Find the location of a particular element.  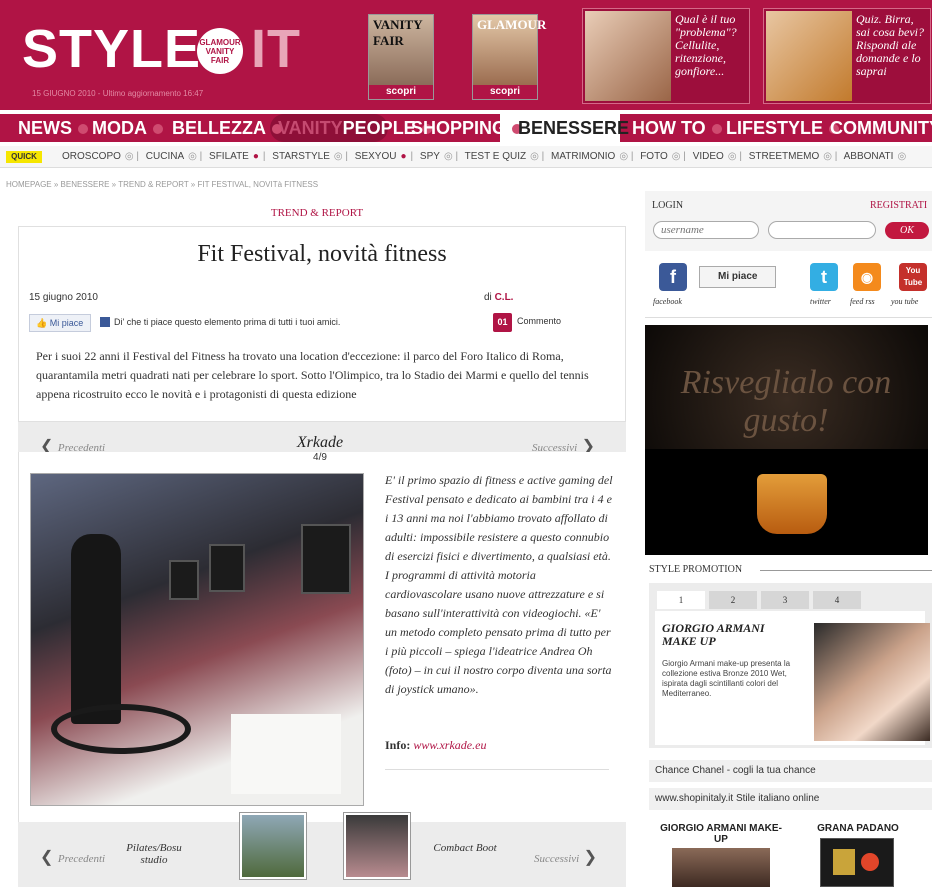

gallery-foot-prev-button: ❮ Precedenti is located at coordinates (72, 857).